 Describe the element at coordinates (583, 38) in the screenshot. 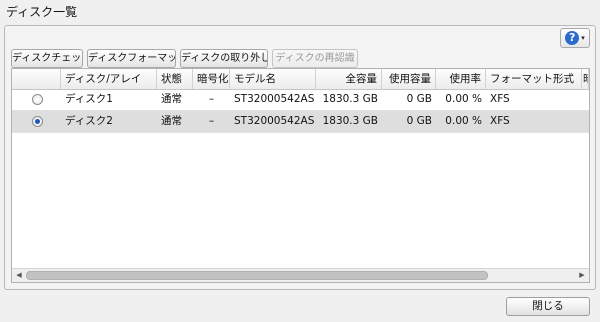

I see `caret-down-icon: ▾` at that location.